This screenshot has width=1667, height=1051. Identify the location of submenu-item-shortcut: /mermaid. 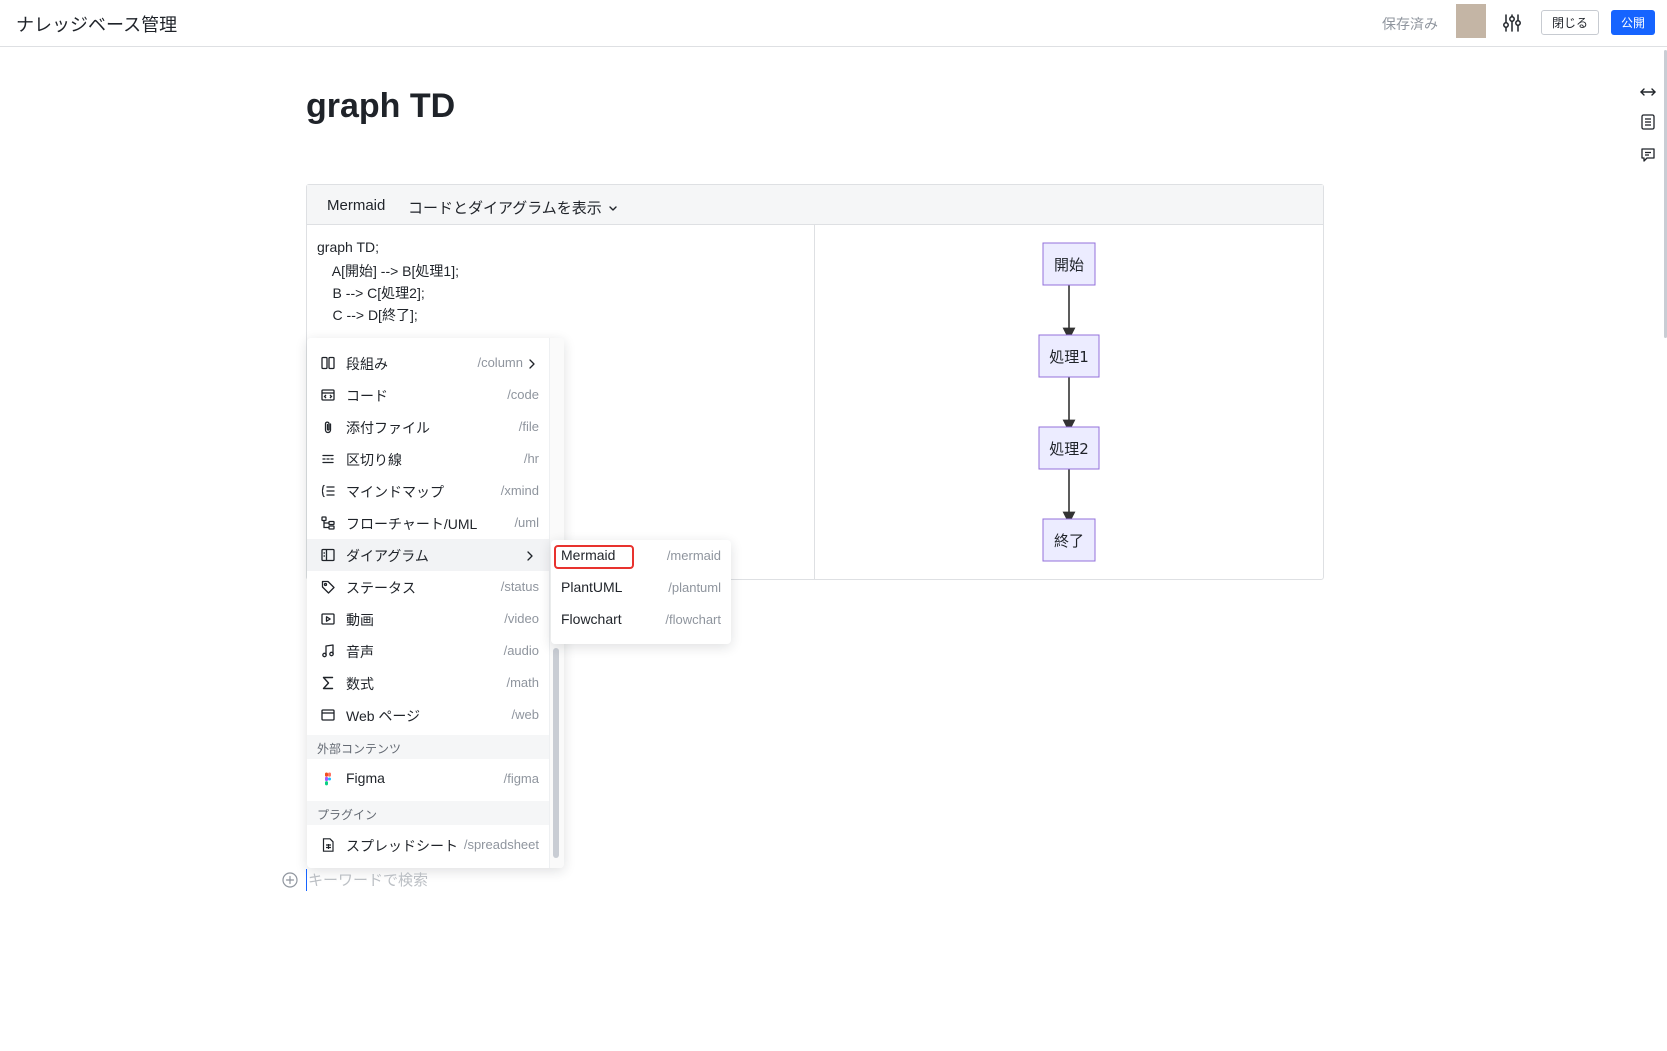
(693, 555).